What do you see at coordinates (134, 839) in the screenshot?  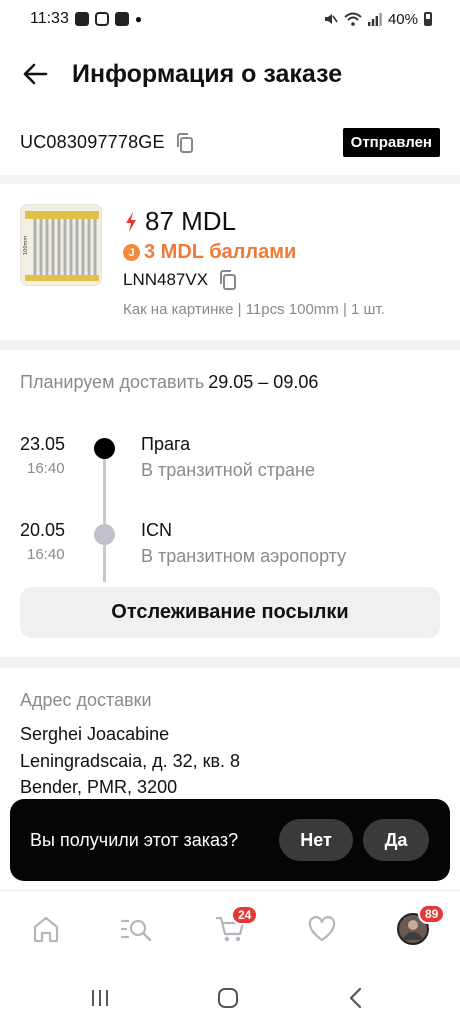 I see `prompt-question: Вы получили этот заказ?` at bounding box center [134, 839].